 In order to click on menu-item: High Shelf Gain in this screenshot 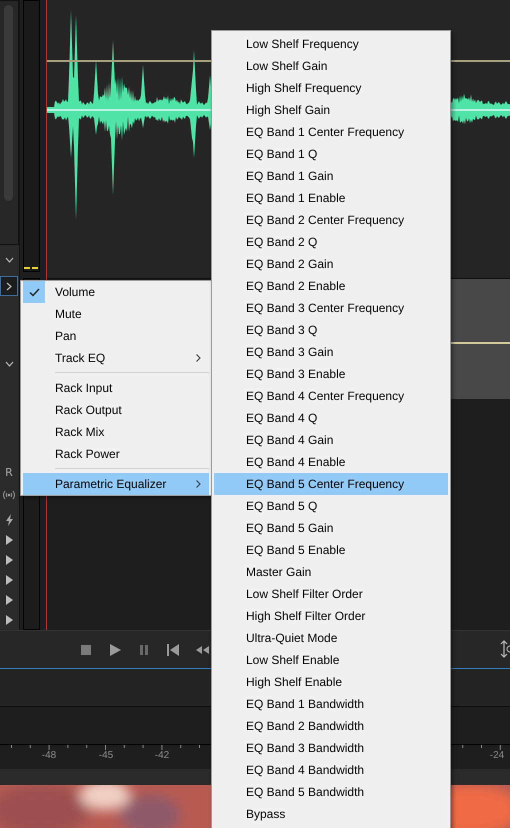, I will do `click(331, 110)`.